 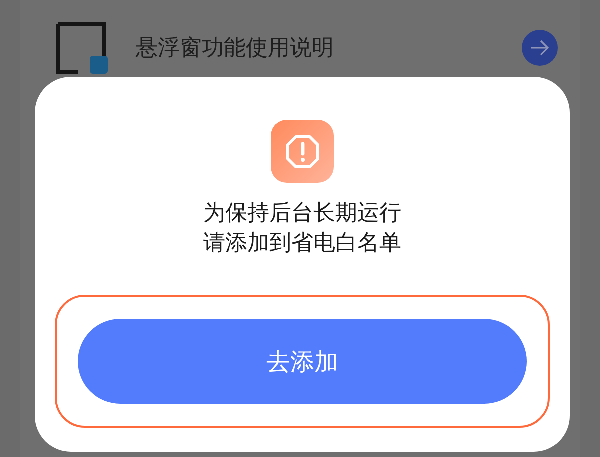 I want to click on item-title: 悬浮窗功能使用说明, so click(x=235, y=49).